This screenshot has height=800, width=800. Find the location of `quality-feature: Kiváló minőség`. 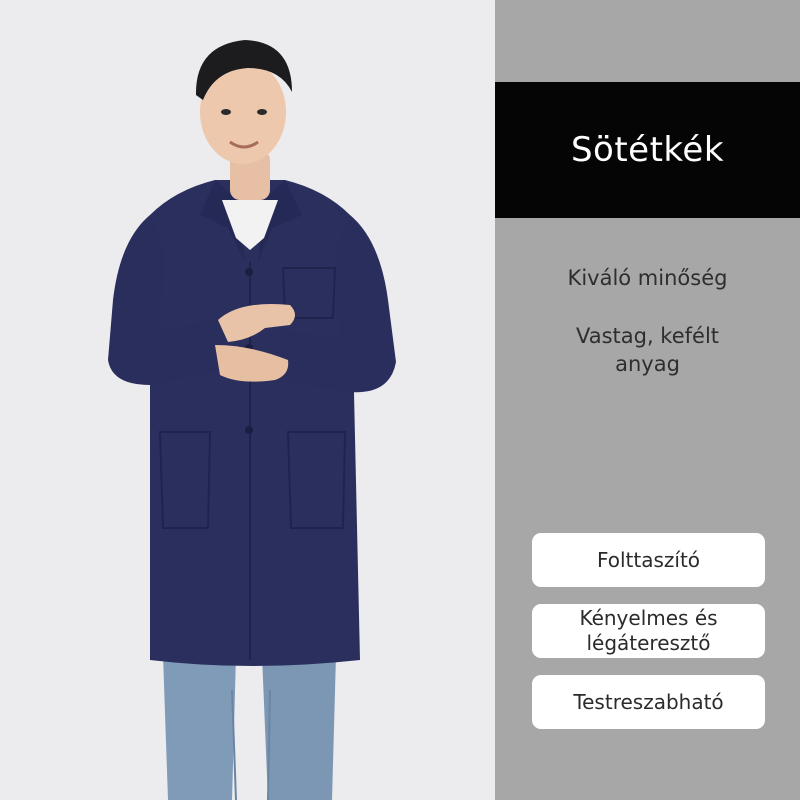

quality-feature: Kiváló minőség is located at coordinates (647, 278).